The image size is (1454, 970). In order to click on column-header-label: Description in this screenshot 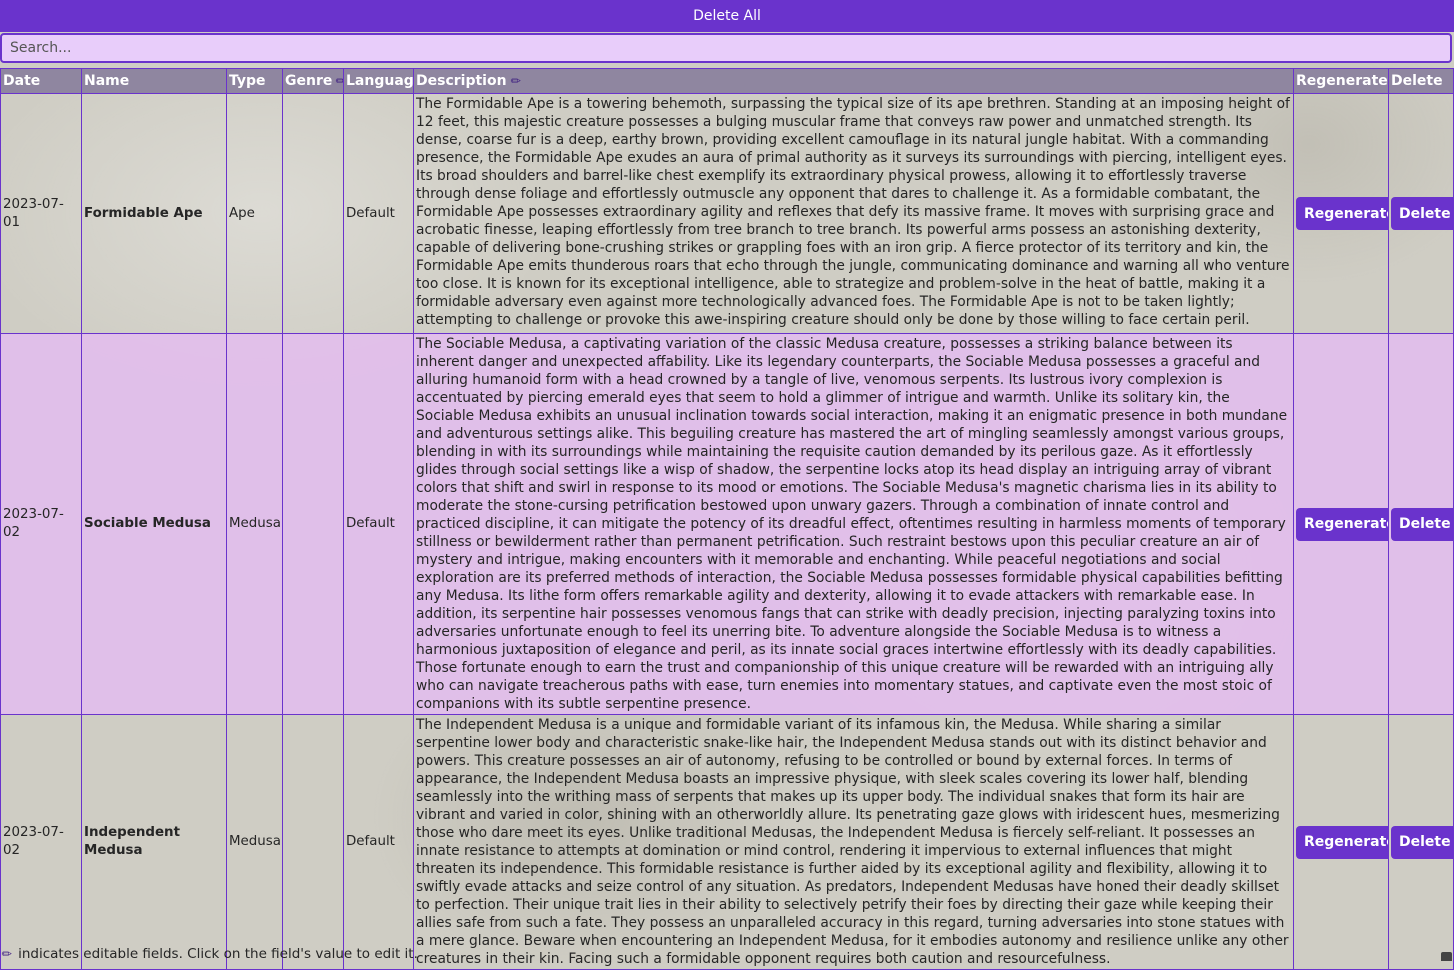, I will do `click(461, 81)`.